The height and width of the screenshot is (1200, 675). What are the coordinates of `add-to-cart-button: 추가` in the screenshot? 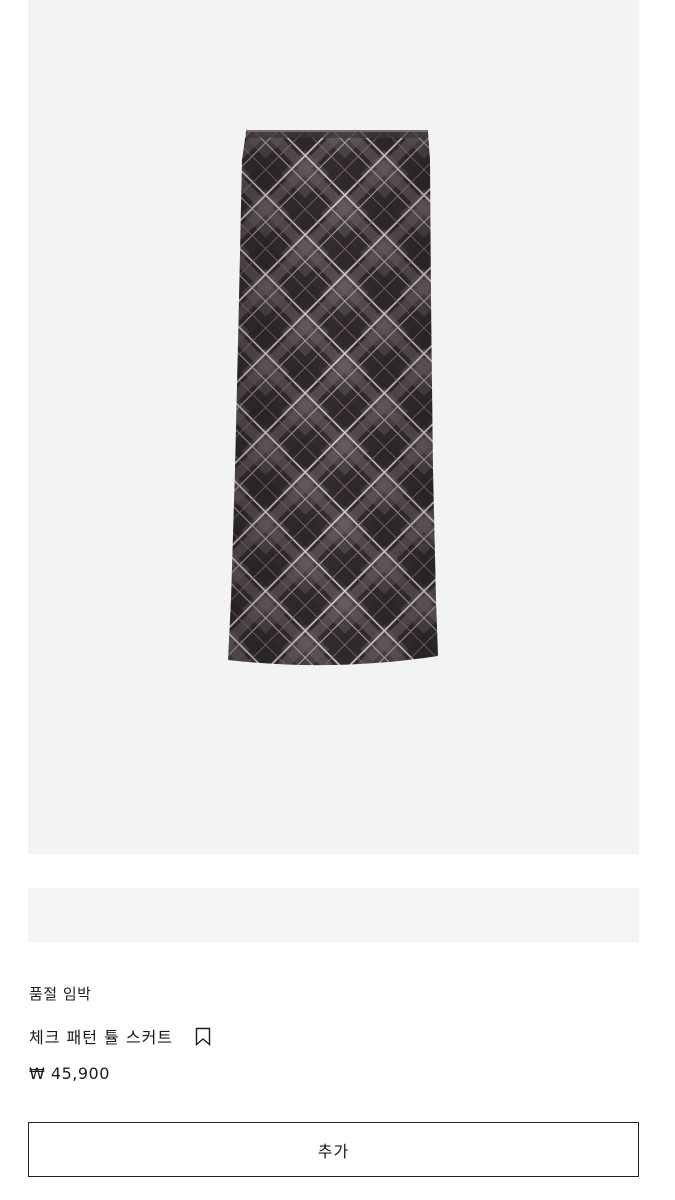 It's located at (333, 1149).